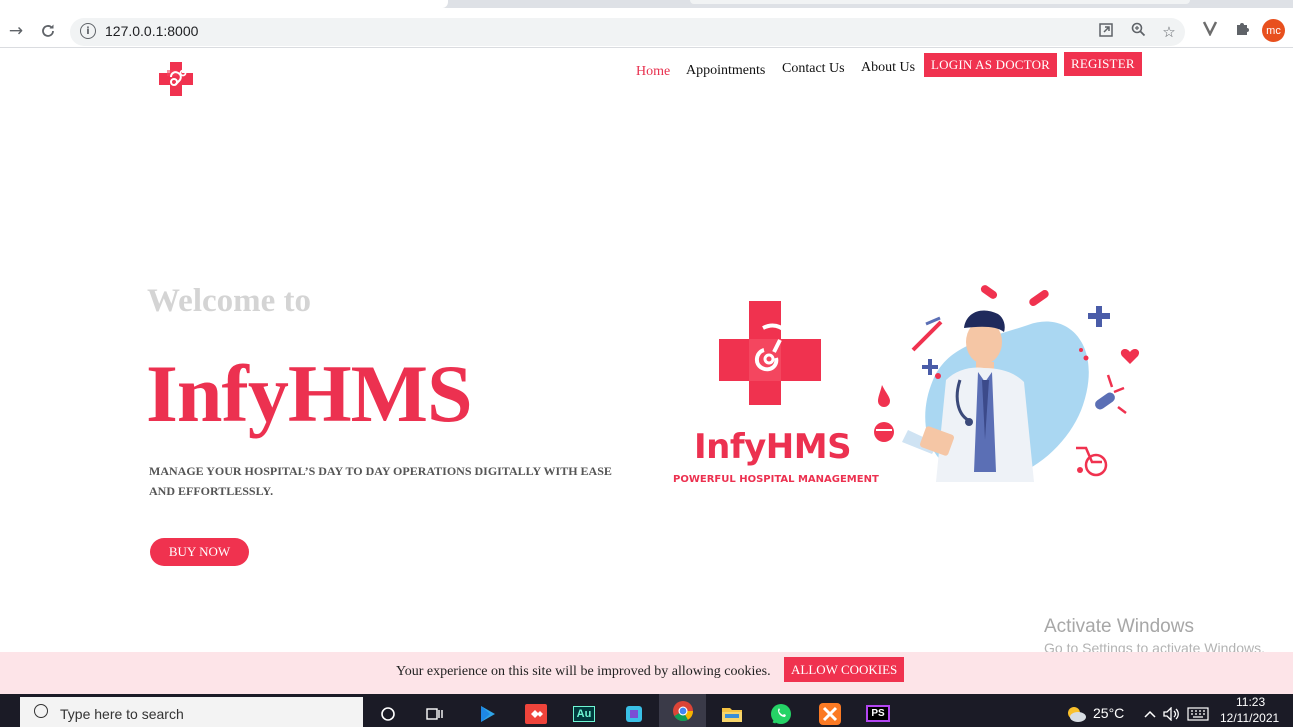 Image resolution: width=1293 pixels, height=727 pixels. Describe the element at coordinates (1106, 32) in the screenshot. I see `open-in-app-icon` at that location.